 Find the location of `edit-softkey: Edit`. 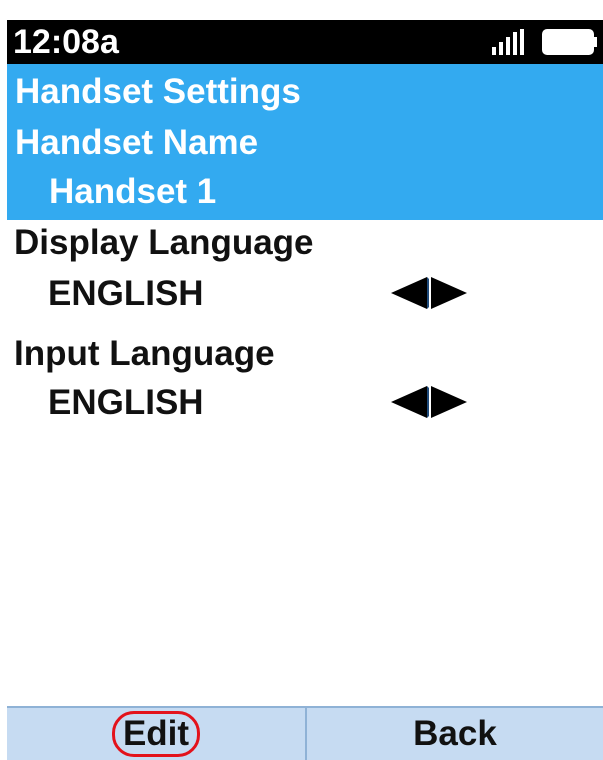

edit-softkey: Edit is located at coordinates (157, 734).